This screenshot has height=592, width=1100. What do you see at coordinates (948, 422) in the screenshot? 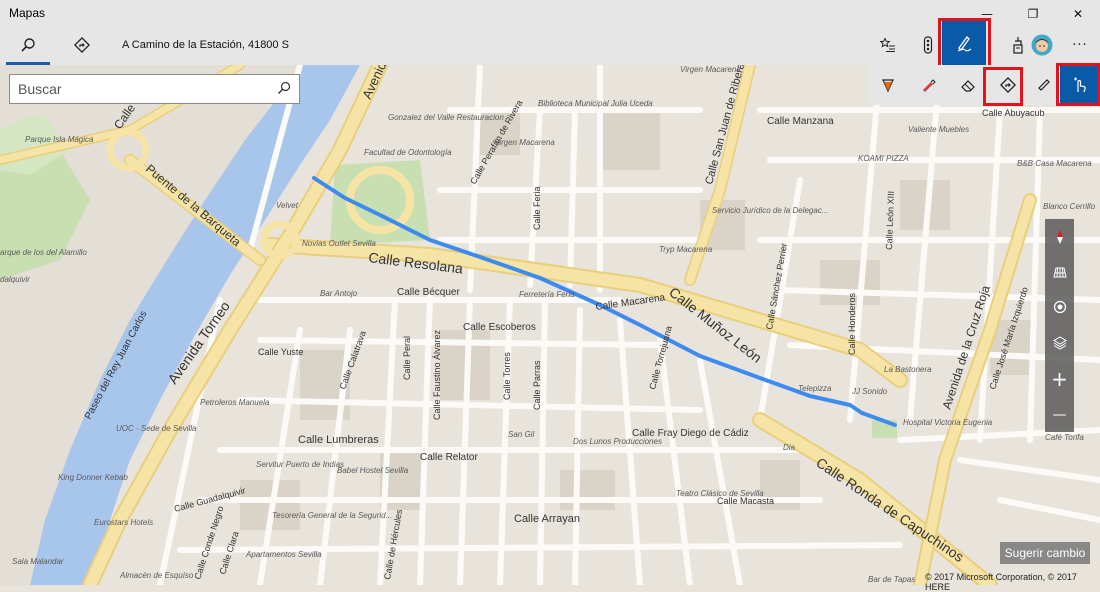
I see `poi-label: Hospital Victoria Eugenia` at bounding box center [948, 422].